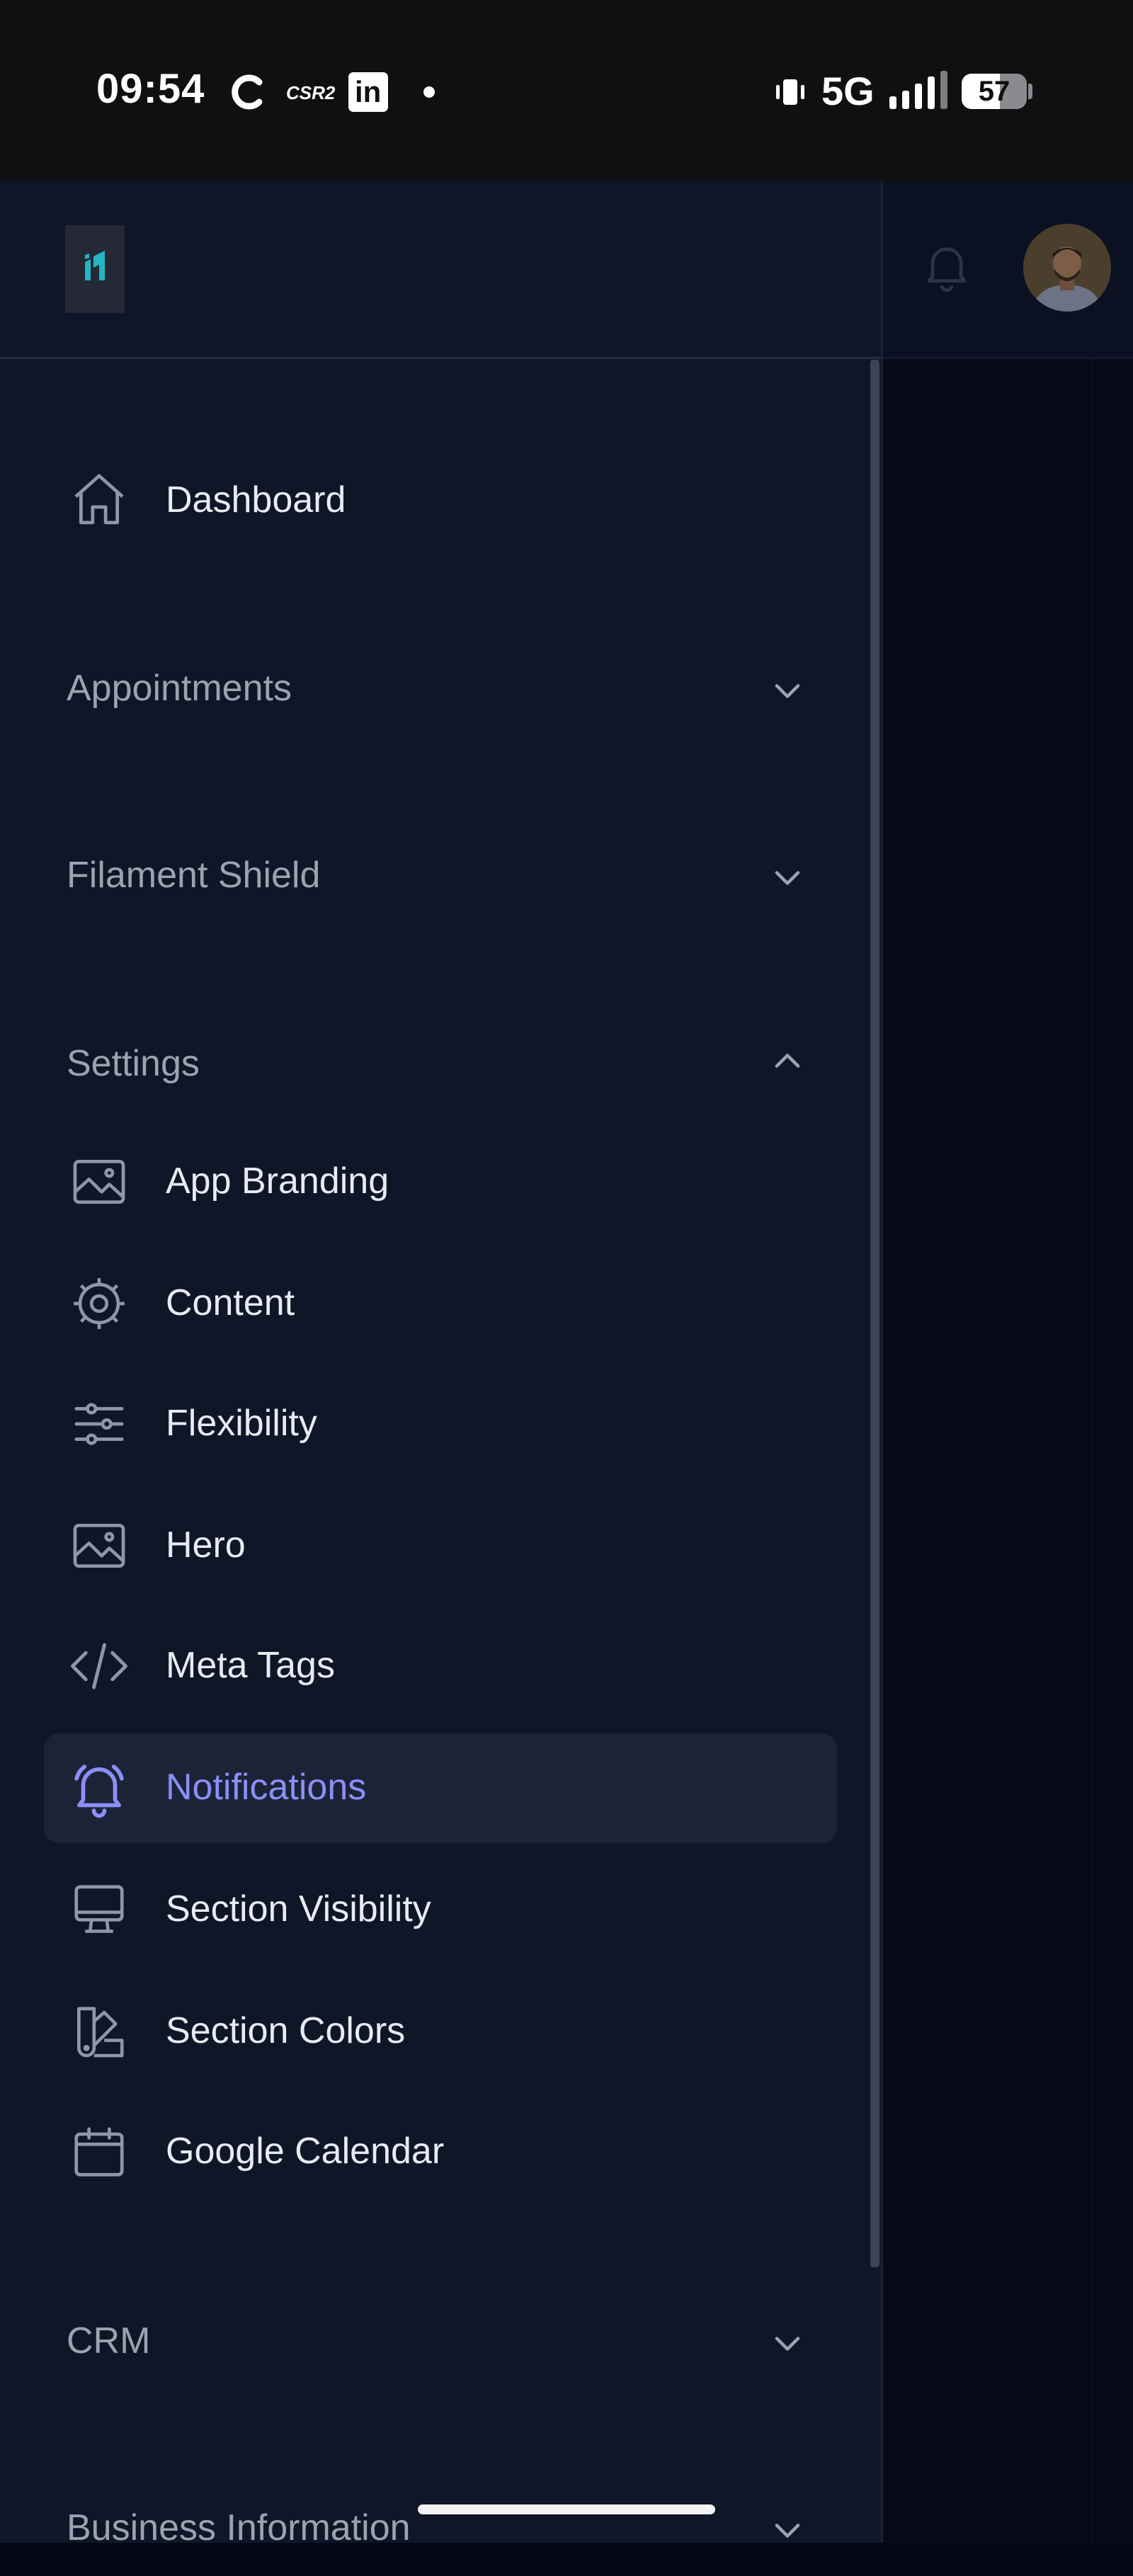 This screenshot has height=2576, width=1133. Describe the element at coordinates (1067, 268) in the screenshot. I see `user-avatar` at that location.